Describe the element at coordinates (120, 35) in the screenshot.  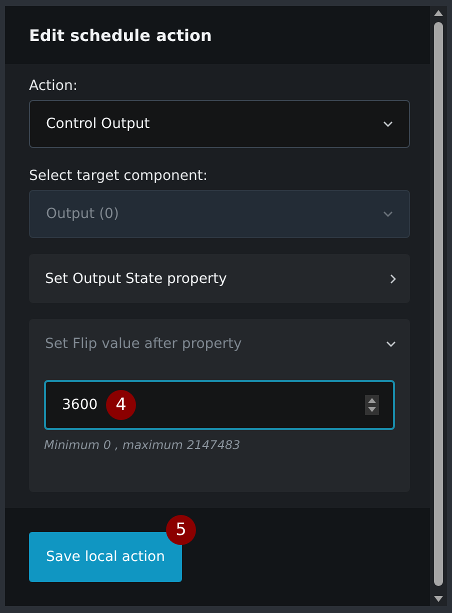
I see `dialog-title: Edit schedule action` at that location.